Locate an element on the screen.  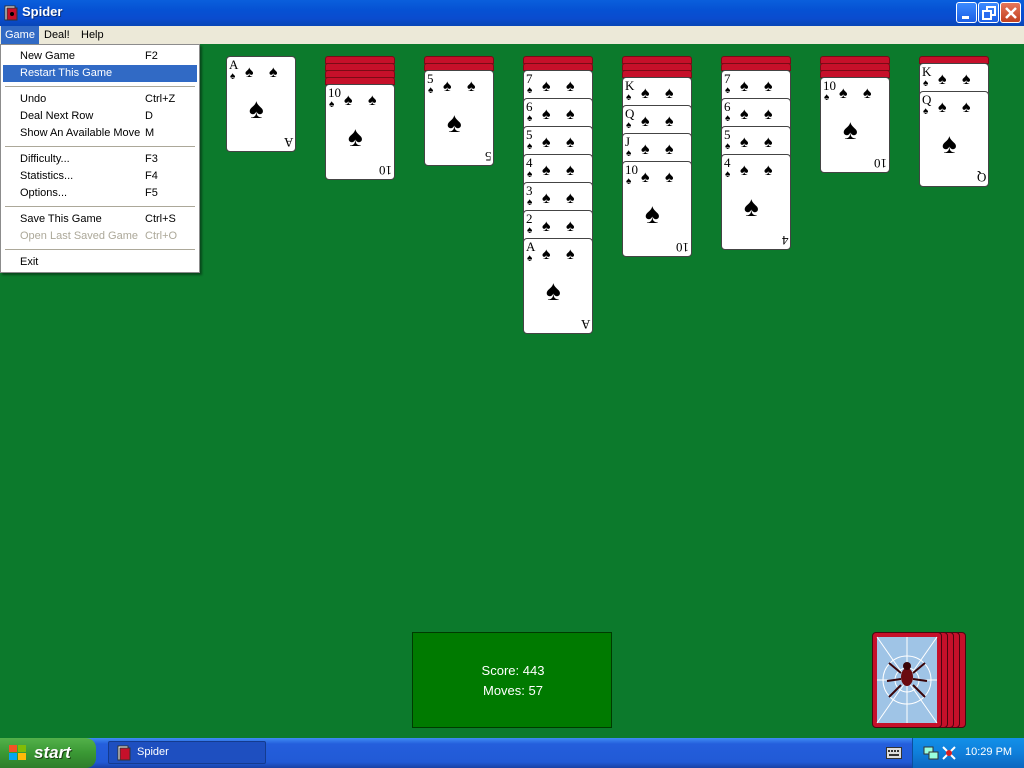
title-bar: Spider is located at coordinates (512, 13).